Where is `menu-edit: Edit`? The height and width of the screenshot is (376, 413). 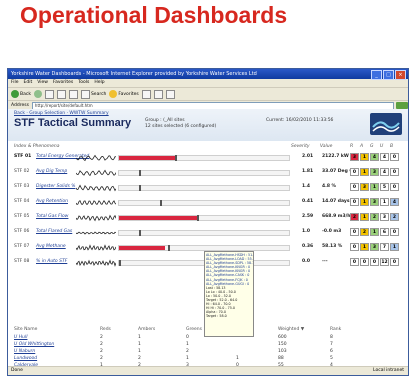 menu-edit: Edit is located at coordinates (28, 83).